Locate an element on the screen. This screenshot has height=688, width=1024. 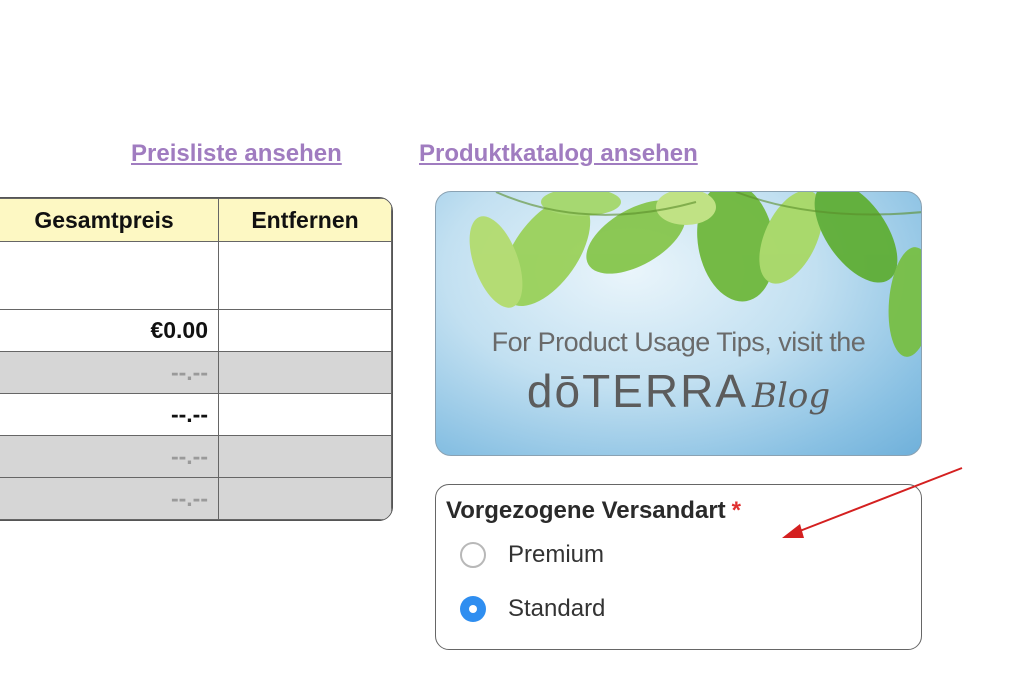
premium-radio is located at coordinates (473, 555).